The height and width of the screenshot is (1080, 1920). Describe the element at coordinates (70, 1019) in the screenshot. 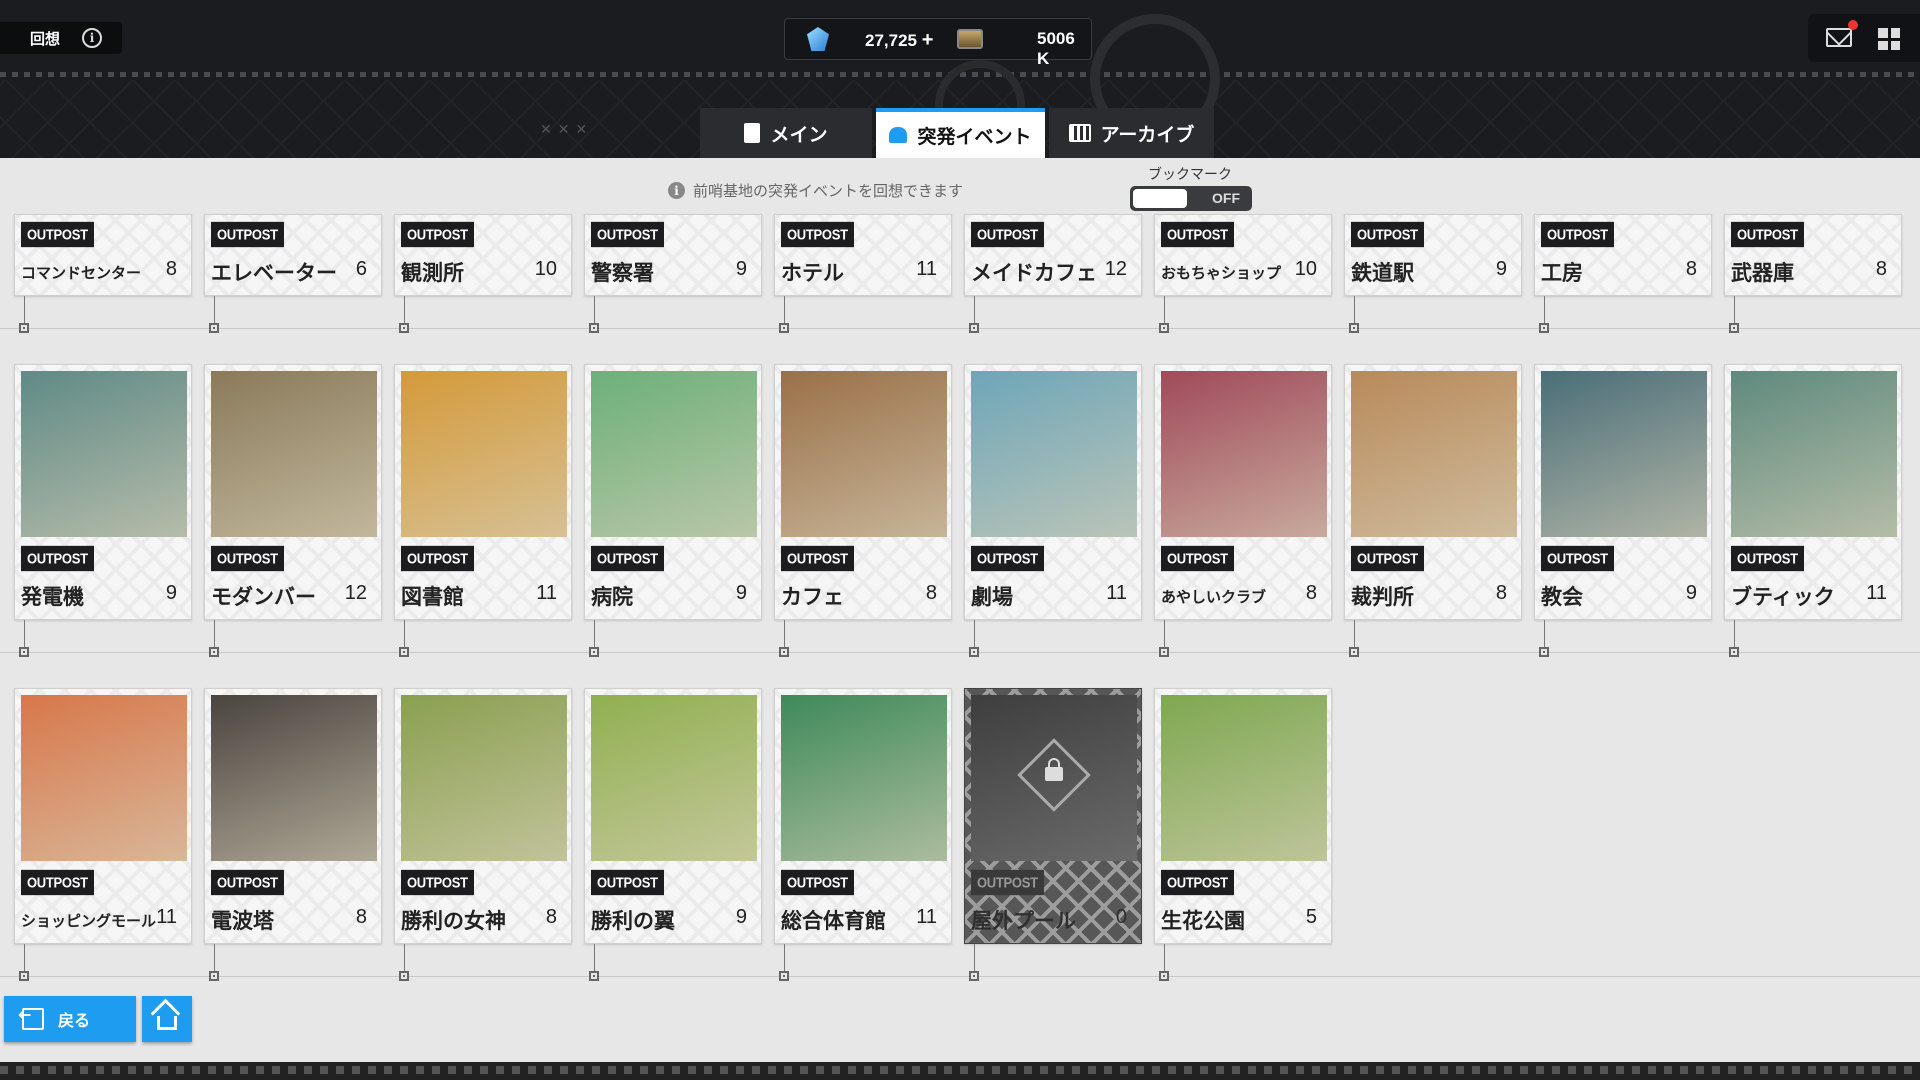

I see `back-button: 戻る` at that location.